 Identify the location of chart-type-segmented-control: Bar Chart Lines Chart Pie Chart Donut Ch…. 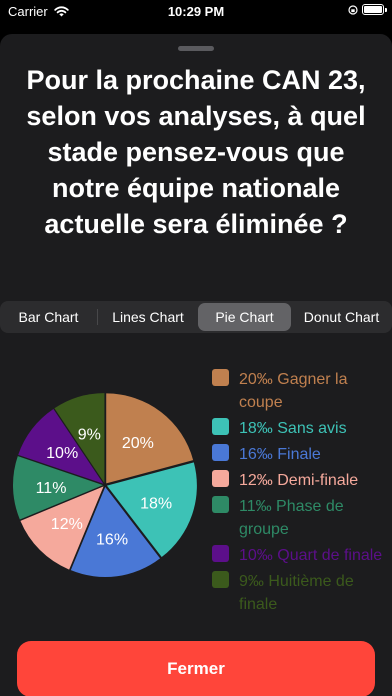
(196, 317).